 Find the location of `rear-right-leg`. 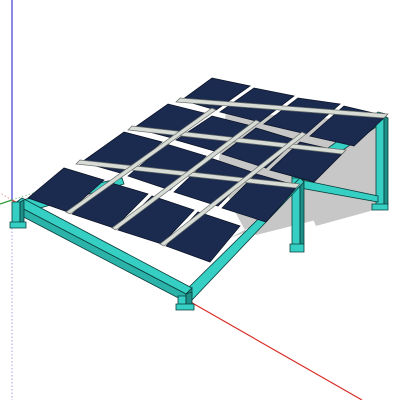

rear-right-leg is located at coordinates (380, 161).